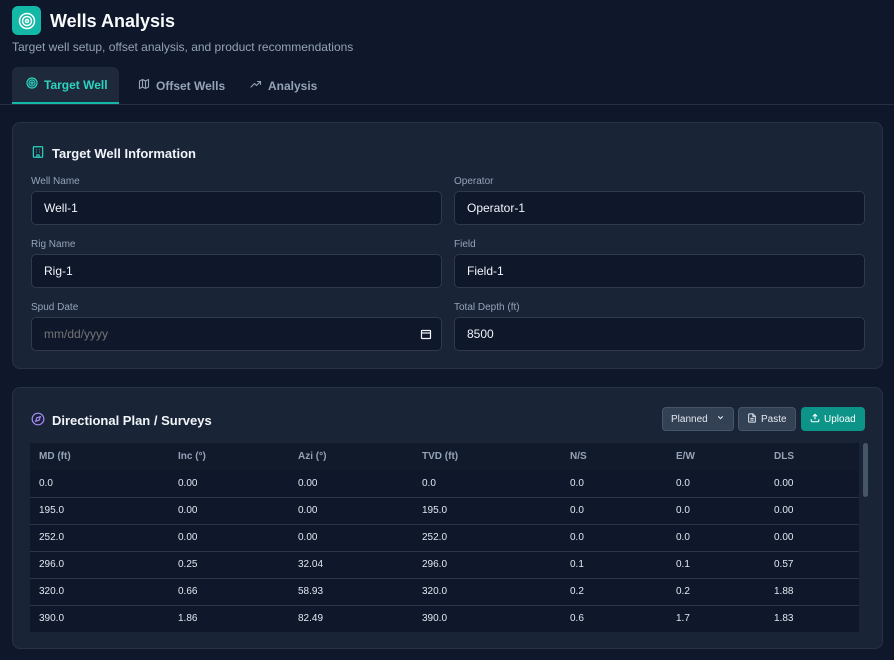 This screenshot has height=660, width=894. I want to click on operator-input, so click(659, 208).